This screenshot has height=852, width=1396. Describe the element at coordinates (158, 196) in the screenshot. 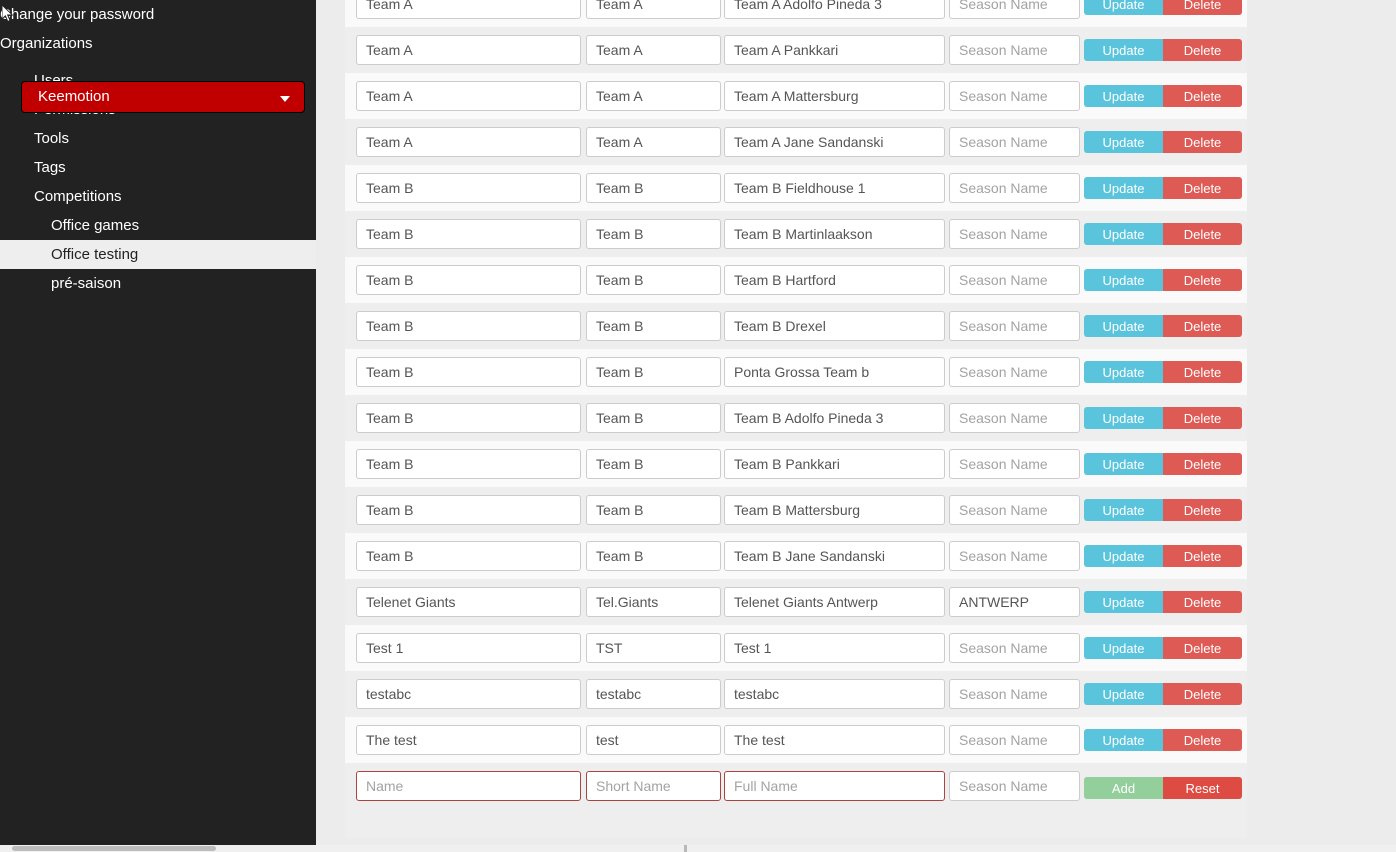

I see `sidebar-item-competitions: Competitions` at that location.